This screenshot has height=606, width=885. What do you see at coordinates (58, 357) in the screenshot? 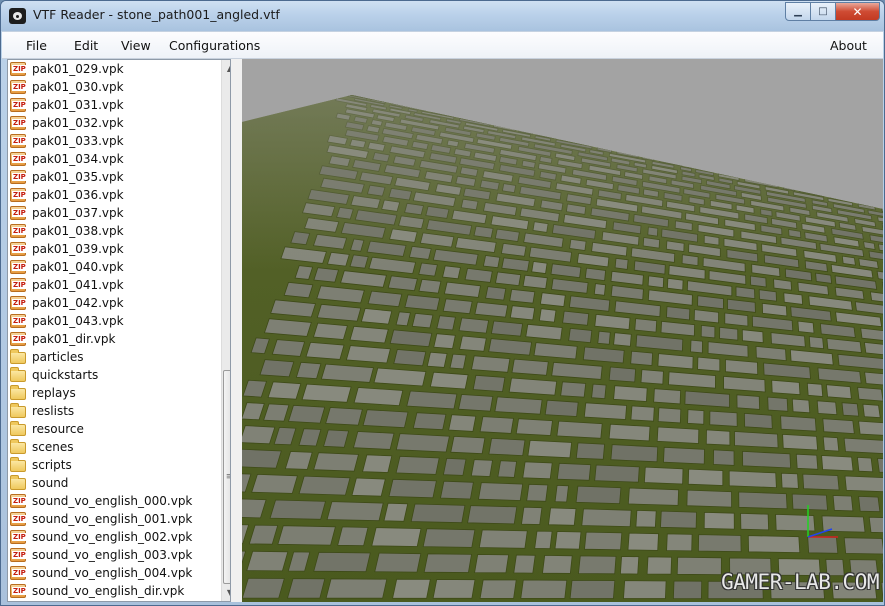
I see `tree-item-label: particles` at bounding box center [58, 357].